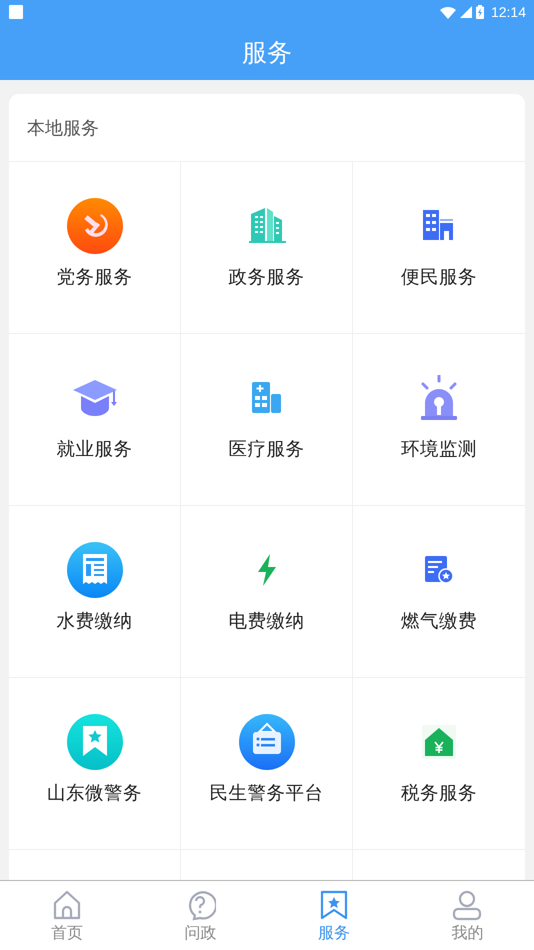 Image resolution: width=534 pixels, height=950 pixels. I want to click on service-item: 医疗服务, so click(267, 420).